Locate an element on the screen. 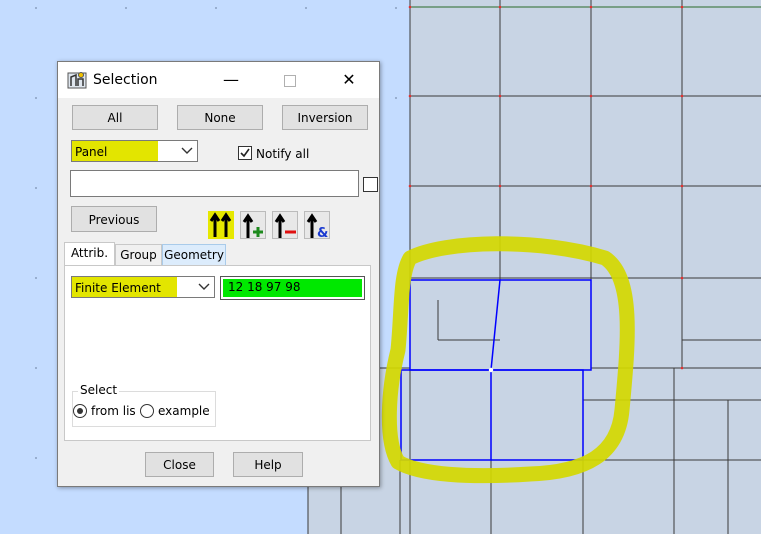 The height and width of the screenshot is (534, 761). all-button: All is located at coordinates (115, 117).